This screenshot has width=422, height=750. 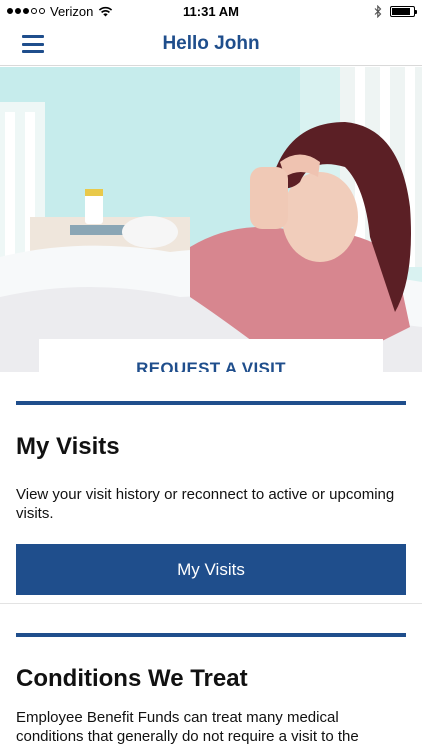 I want to click on wifi-icon, so click(x=106, y=11).